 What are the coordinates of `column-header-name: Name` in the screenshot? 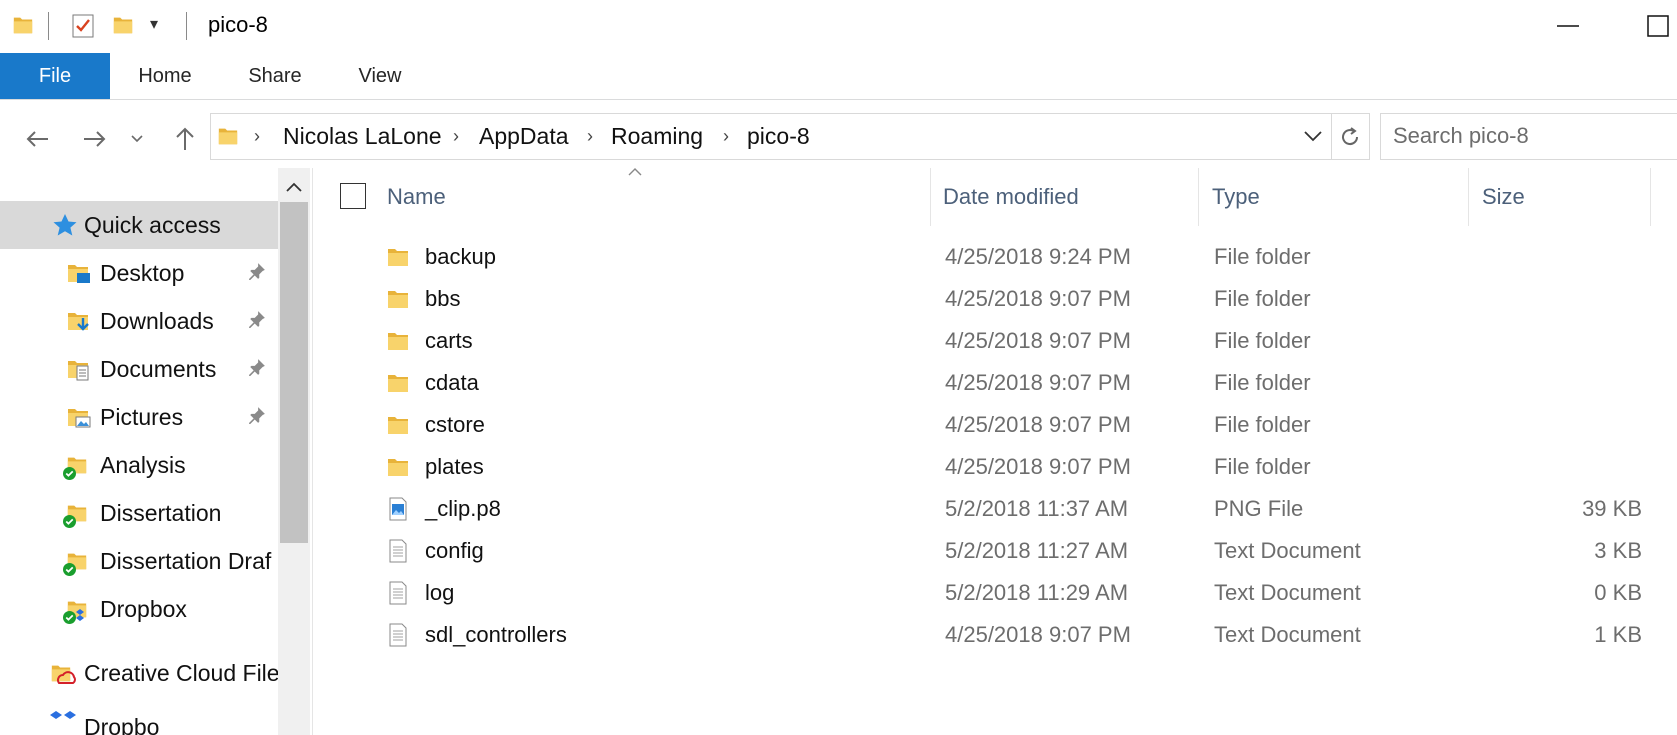 It's located at (657, 197).